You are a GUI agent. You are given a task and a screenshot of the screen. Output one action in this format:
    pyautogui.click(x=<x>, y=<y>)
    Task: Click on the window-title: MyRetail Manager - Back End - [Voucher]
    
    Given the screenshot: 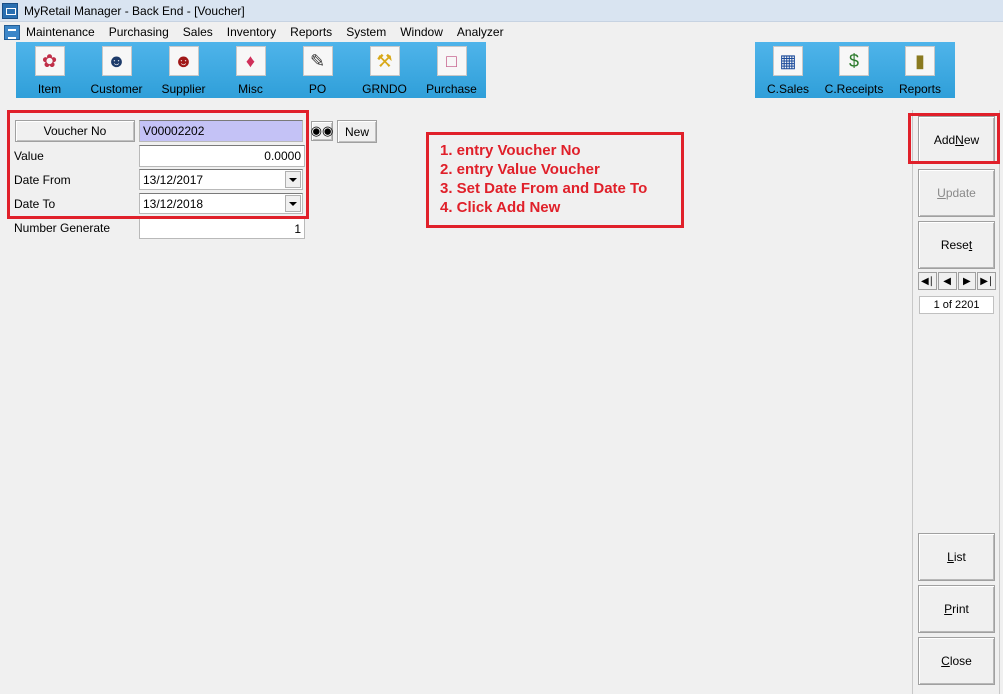 What is the action you would take?
    pyautogui.click(x=134, y=10)
    